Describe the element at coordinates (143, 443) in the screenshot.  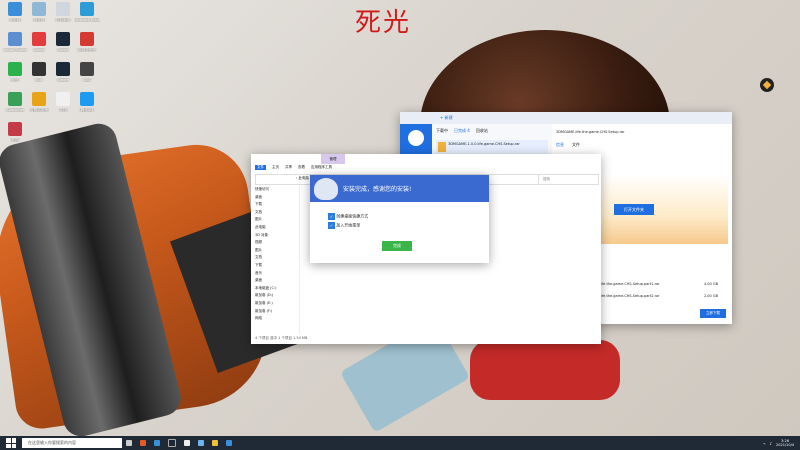
I see `browser-icon` at that location.